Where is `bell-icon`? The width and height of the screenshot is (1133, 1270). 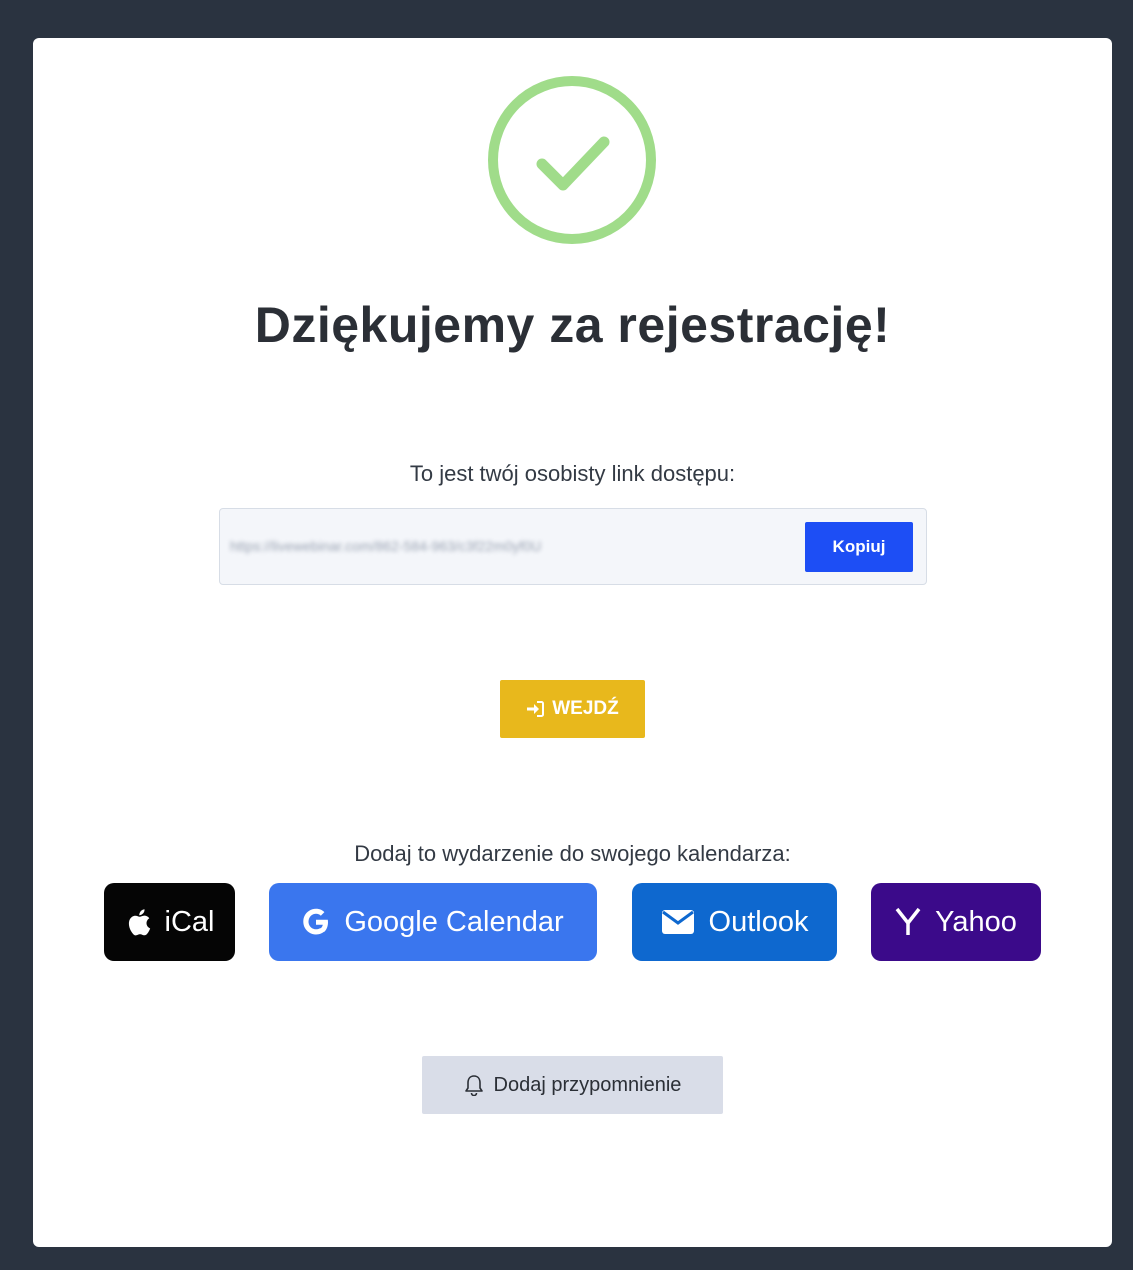 bell-icon is located at coordinates (474, 1085).